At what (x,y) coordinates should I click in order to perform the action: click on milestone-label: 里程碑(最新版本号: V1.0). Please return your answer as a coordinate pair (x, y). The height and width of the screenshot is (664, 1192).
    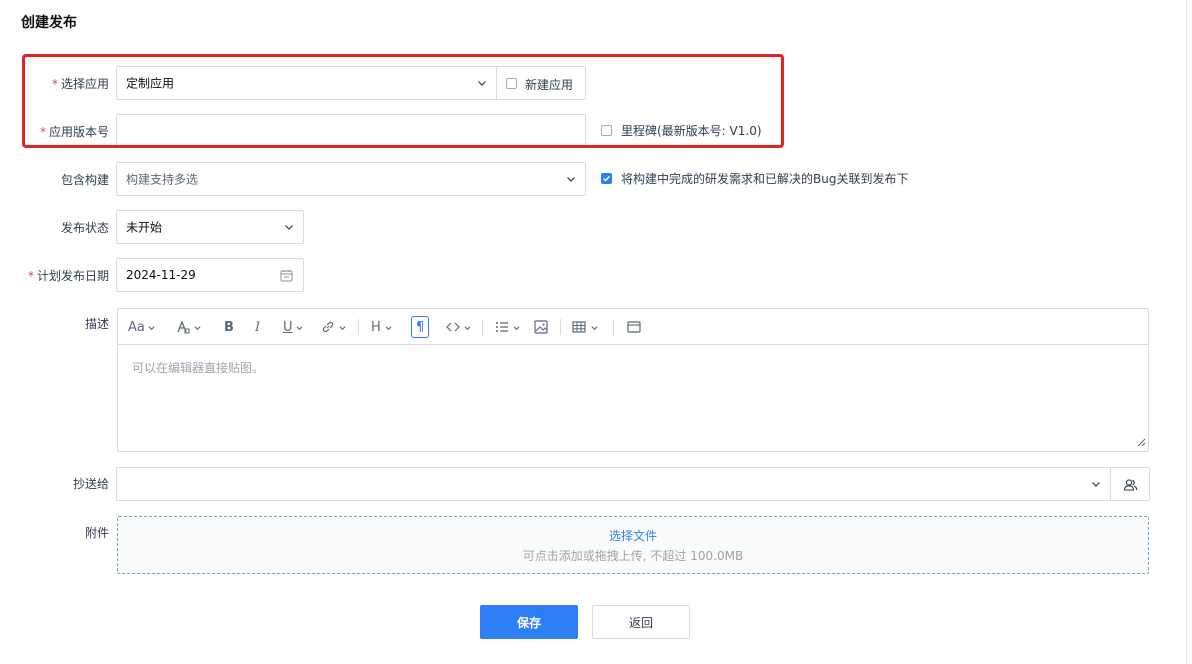
    Looking at the image, I should click on (691, 131).